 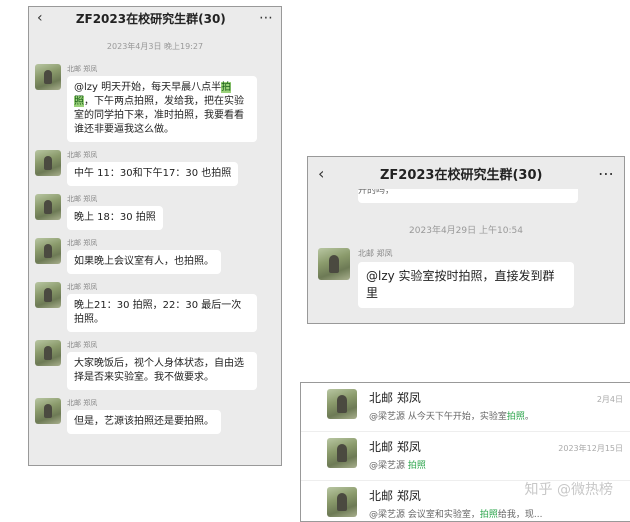 I want to click on message-bubble: 如果晚上会议室有人，也拍照。, so click(x=144, y=262).